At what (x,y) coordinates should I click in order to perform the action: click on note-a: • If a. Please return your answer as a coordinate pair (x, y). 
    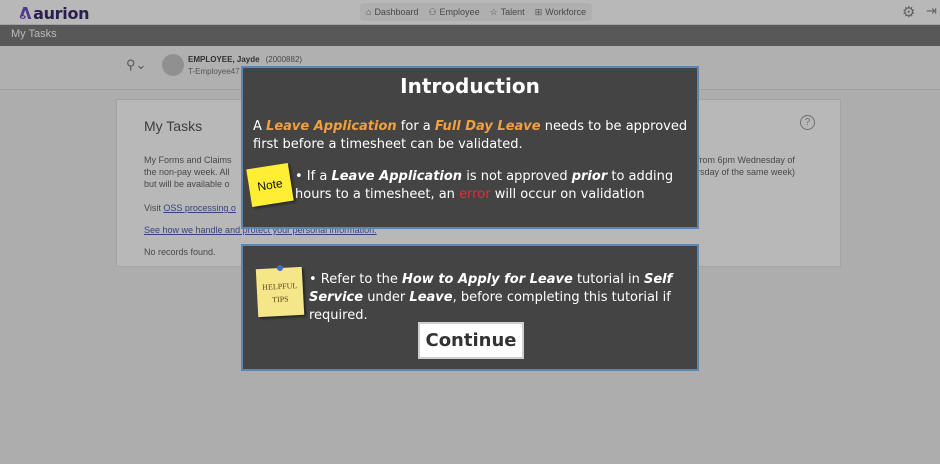
    Looking at the image, I should click on (311, 176).